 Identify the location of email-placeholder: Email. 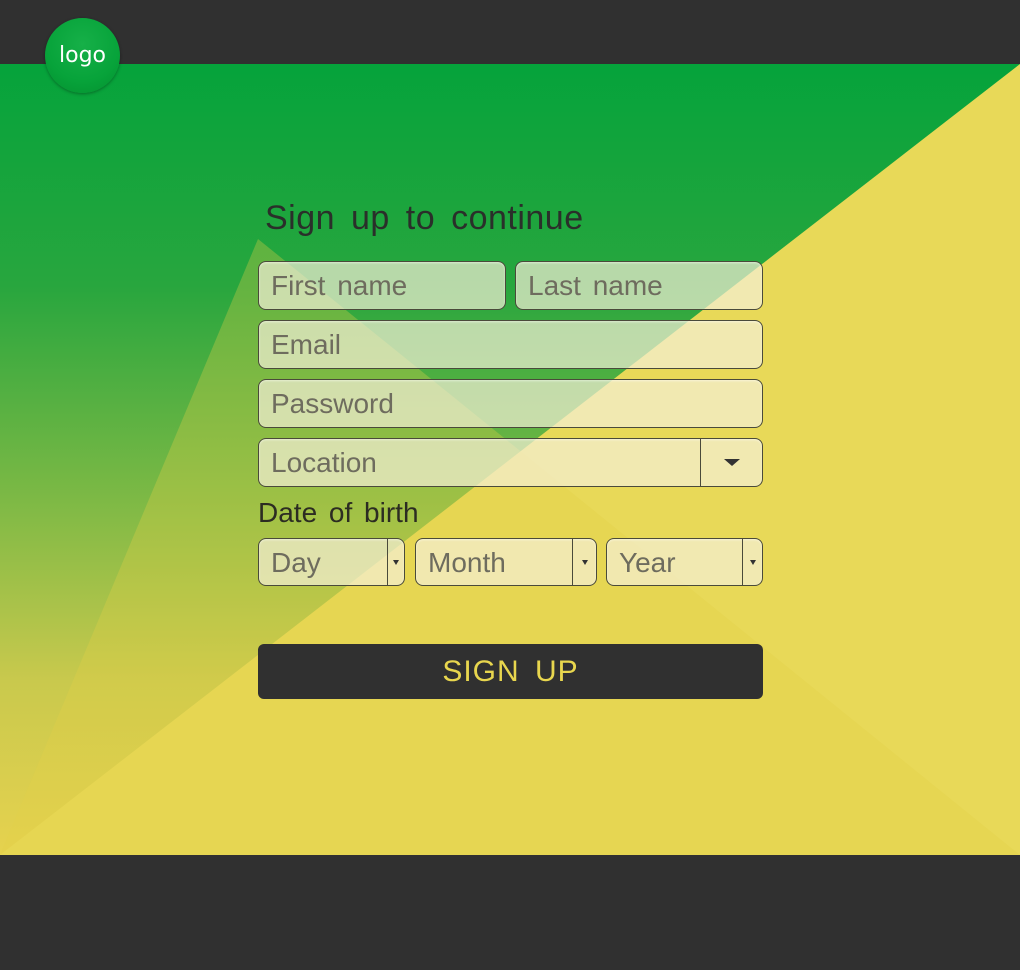
(306, 344).